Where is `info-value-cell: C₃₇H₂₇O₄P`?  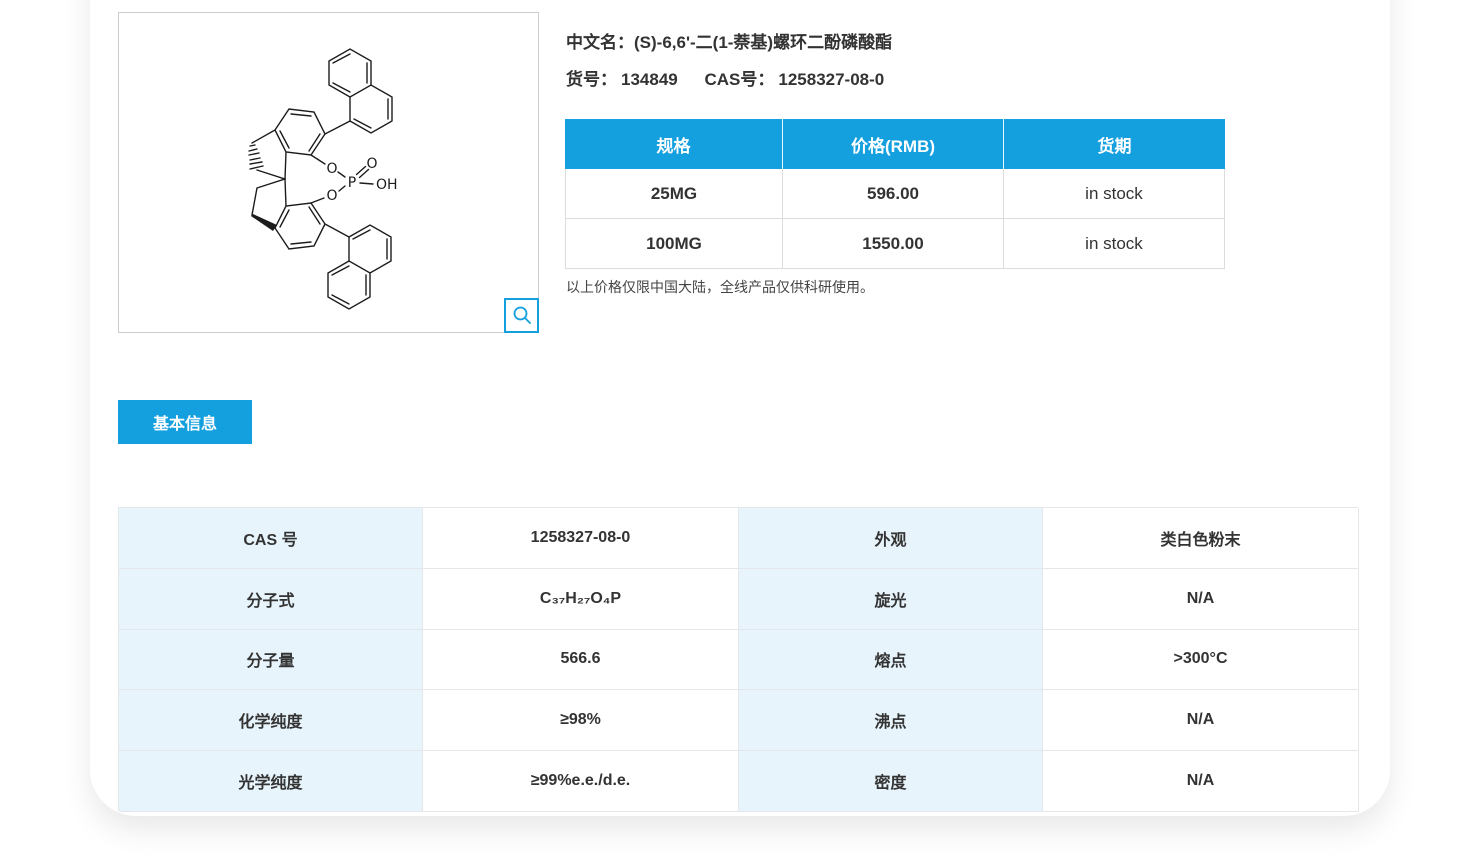
info-value-cell: C₃₇H₂₇O₄P is located at coordinates (581, 599).